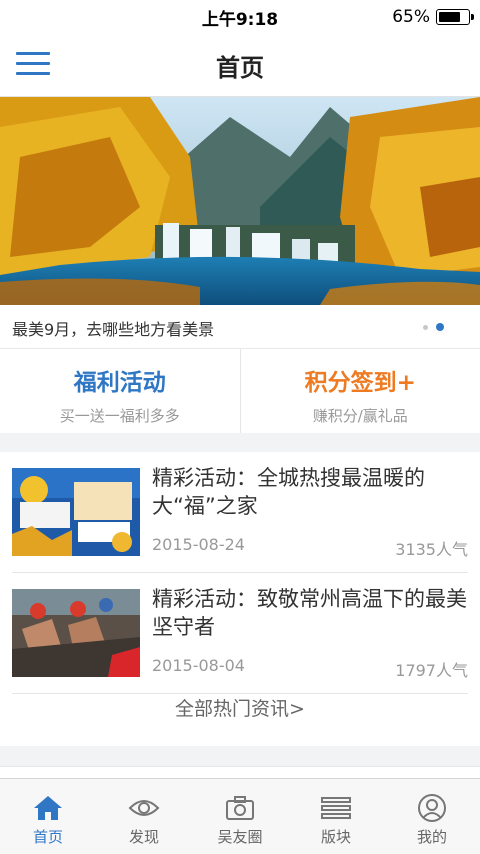  I want to click on tab-label: 吴友圈, so click(240, 836).